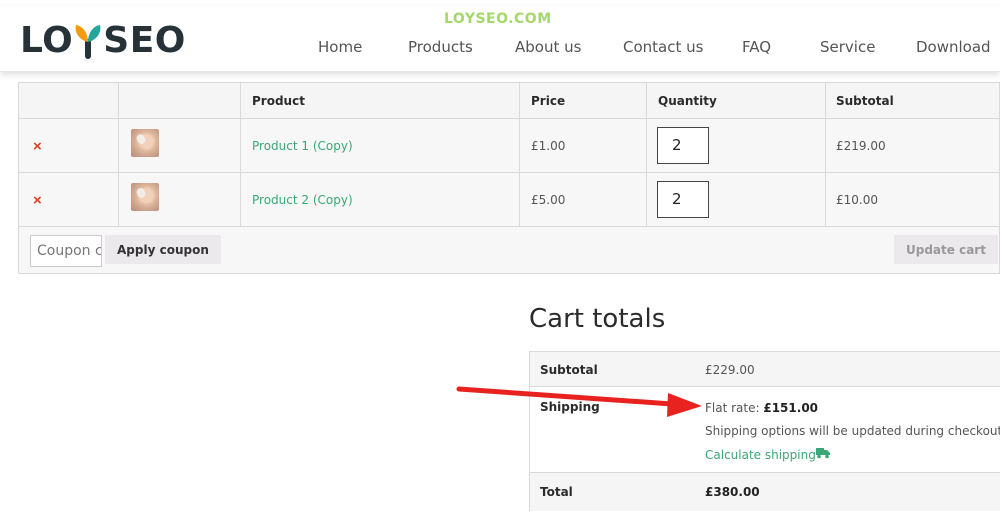 The image size is (1000, 515). Describe the element at coordinates (953, 47) in the screenshot. I see `nav-download: Download` at that location.